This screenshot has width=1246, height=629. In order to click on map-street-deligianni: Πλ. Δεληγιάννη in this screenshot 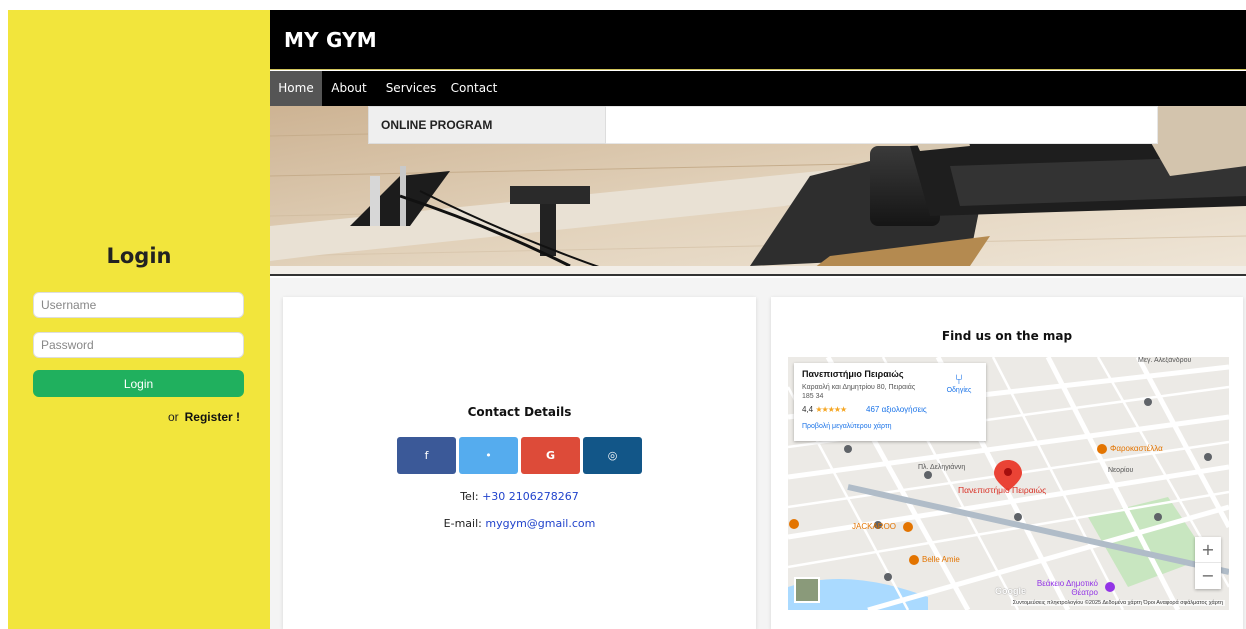, I will do `click(942, 467)`.